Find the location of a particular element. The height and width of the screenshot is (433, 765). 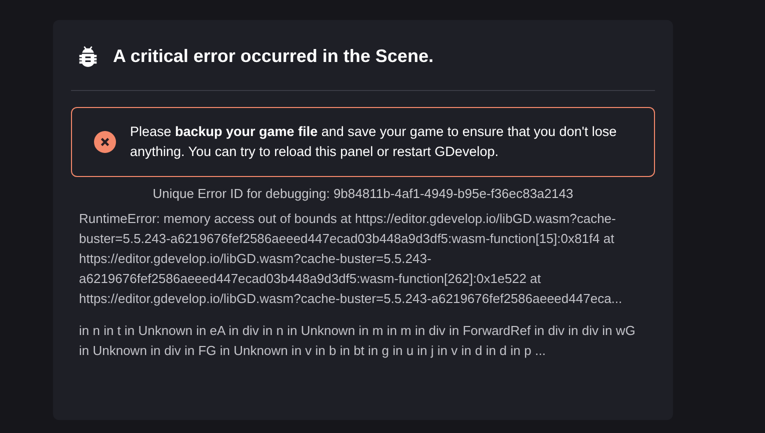

dialog-title: A critical error occurred in the Scene. is located at coordinates (273, 56).